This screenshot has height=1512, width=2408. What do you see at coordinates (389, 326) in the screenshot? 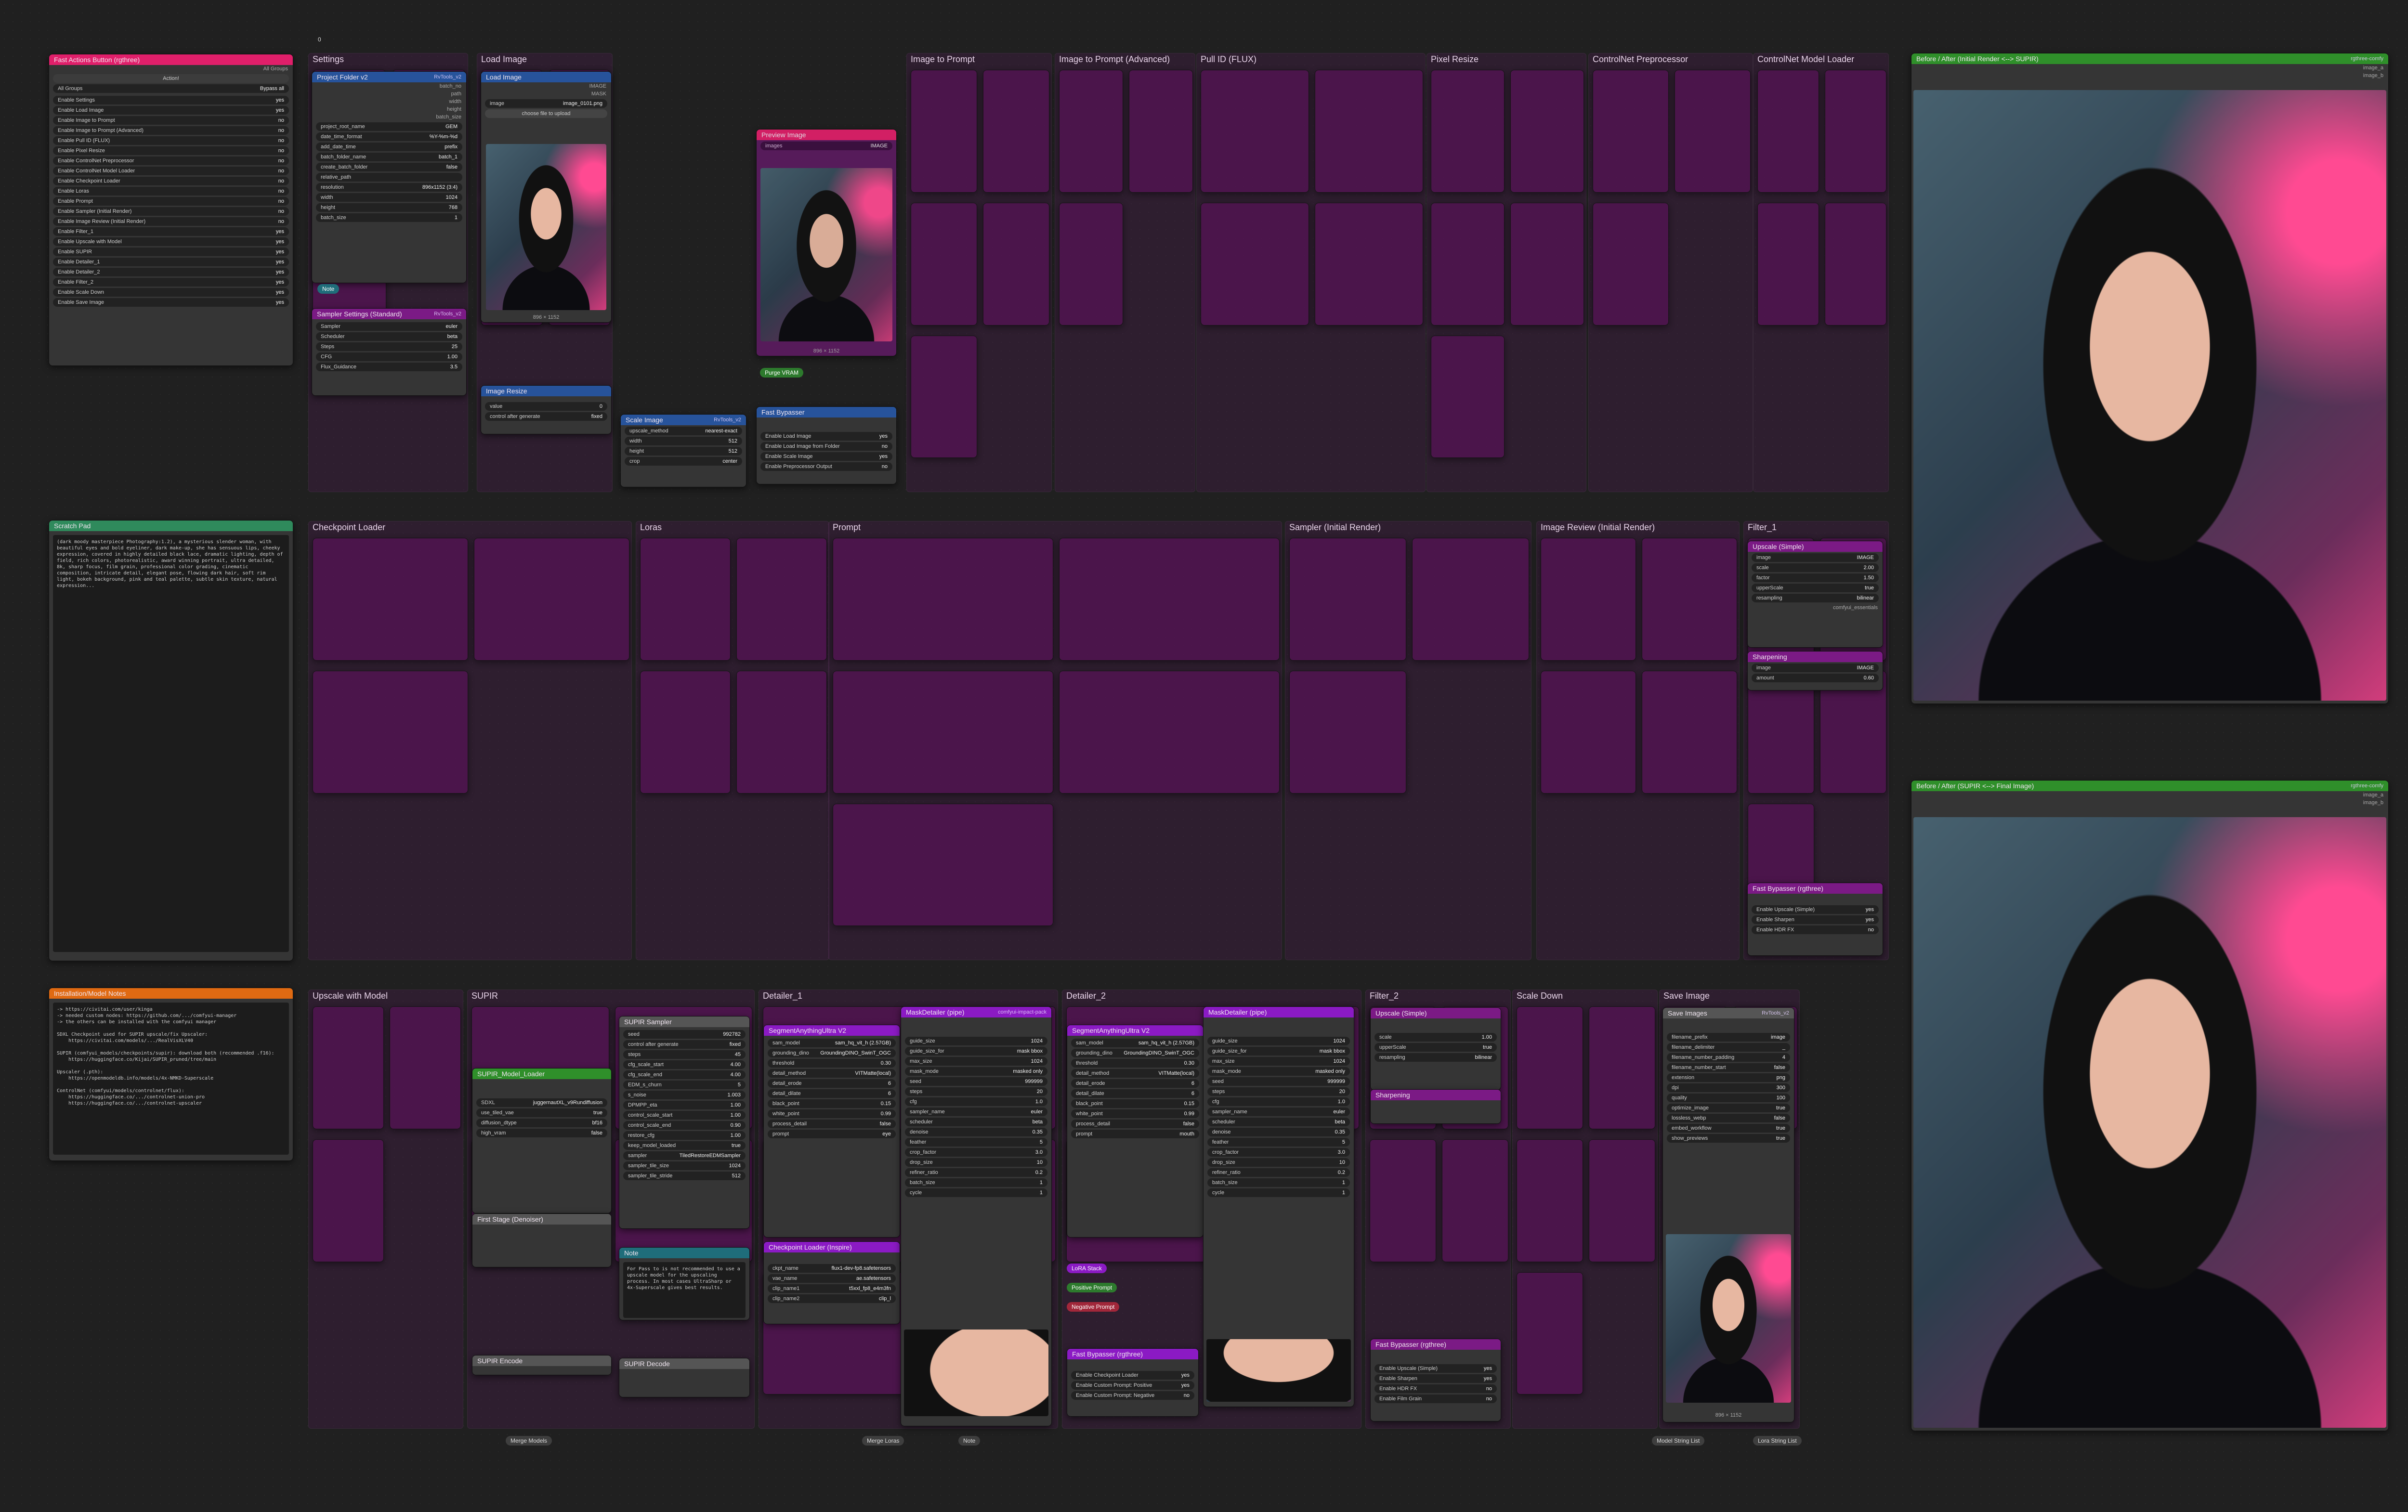
I see `widget-row: Sampler euler` at bounding box center [389, 326].